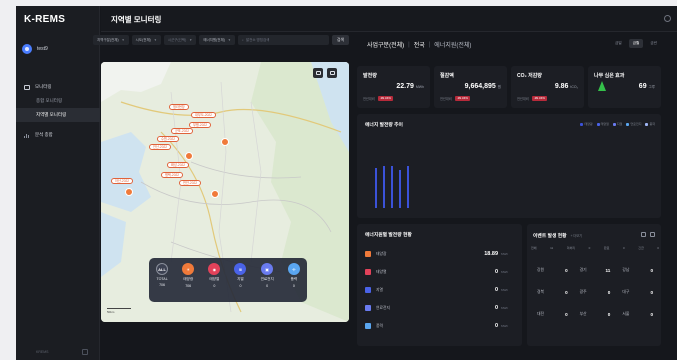 Image resolution: width=677 pixels, height=360 pixels. What do you see at coordinates (44, 134) in the screenshot?
I see `sidebar-item-label: 분석 종합` at bounding box center [44, 134].